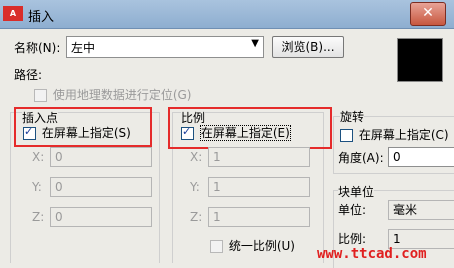 This screenshot has width=454, height=268. What do you see at coordinates (38, 217) in the screenshot?
I see `insertion-z-label: Z:` at bounding box center [38, 217].